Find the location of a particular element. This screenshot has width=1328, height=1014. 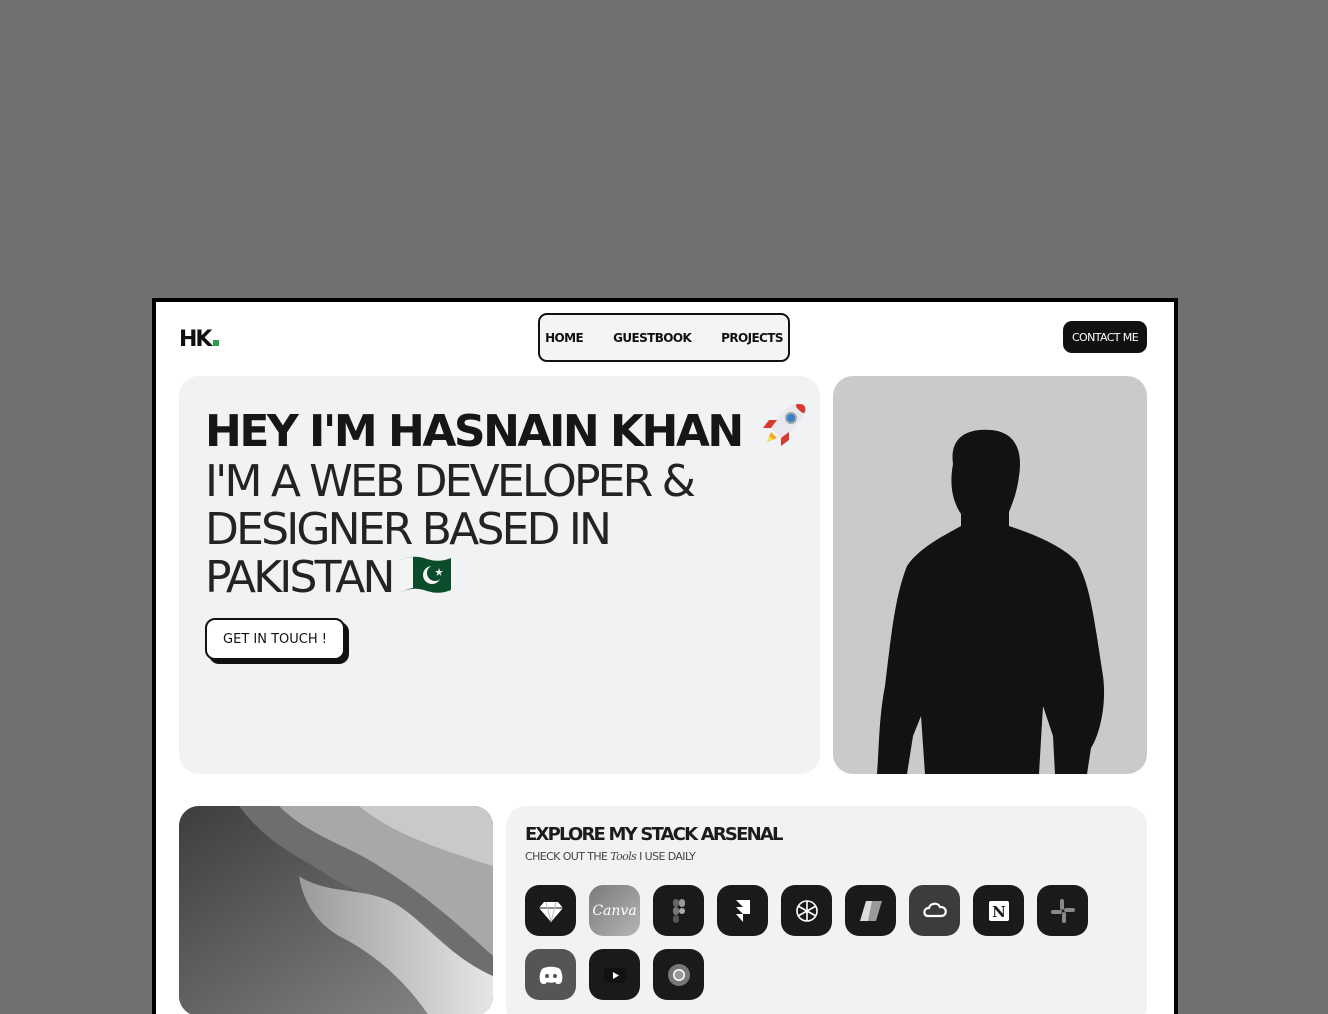

main-nav: HOME GUESTBOOK PROJECTS is located at coordinates (664, 337).